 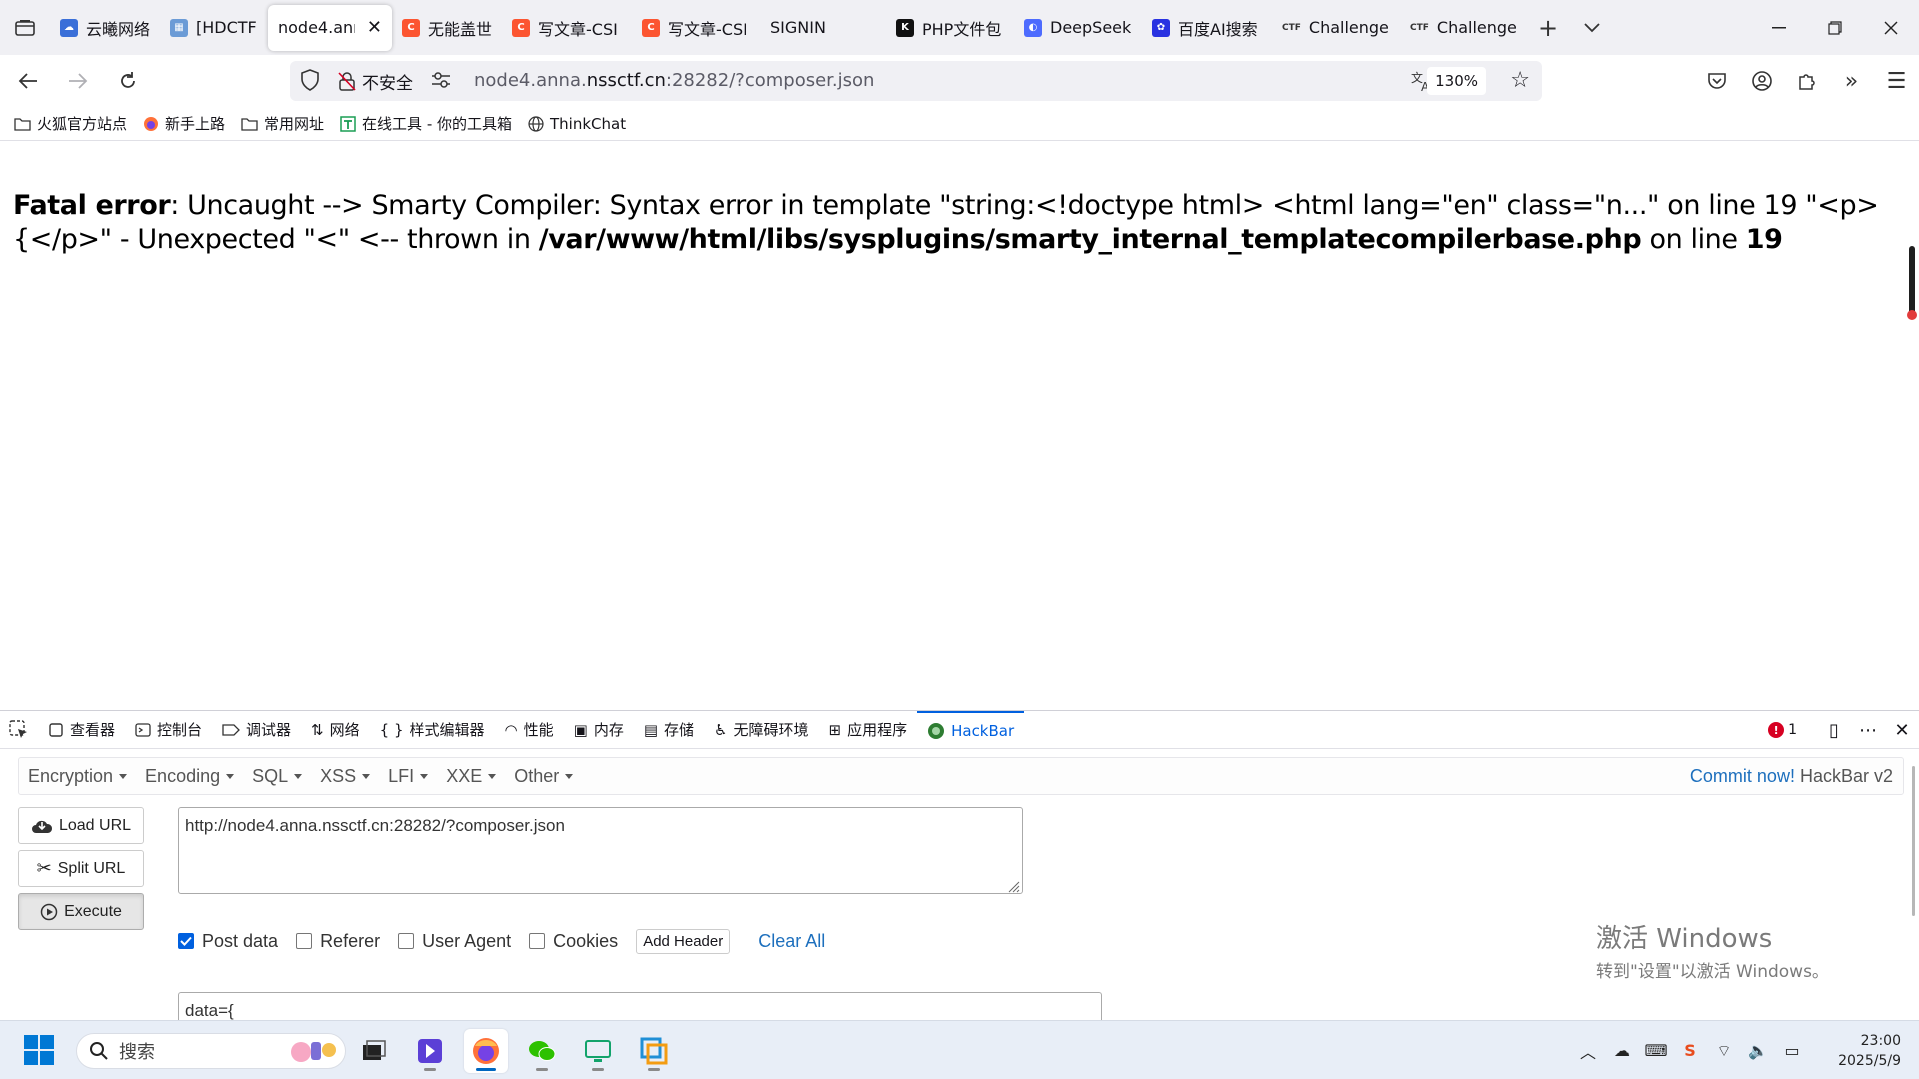 I want to click on taskbar-app-wechat, so click(x=542, y=1051).